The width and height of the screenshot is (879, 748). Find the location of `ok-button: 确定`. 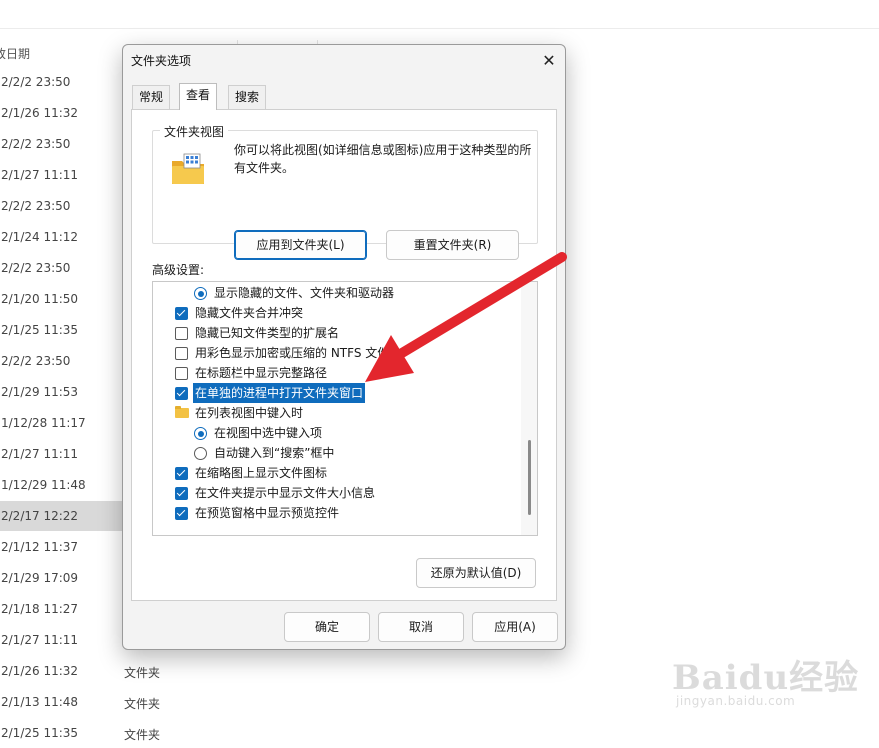

ok-button: 确定 is located at coordinates (327, 627).